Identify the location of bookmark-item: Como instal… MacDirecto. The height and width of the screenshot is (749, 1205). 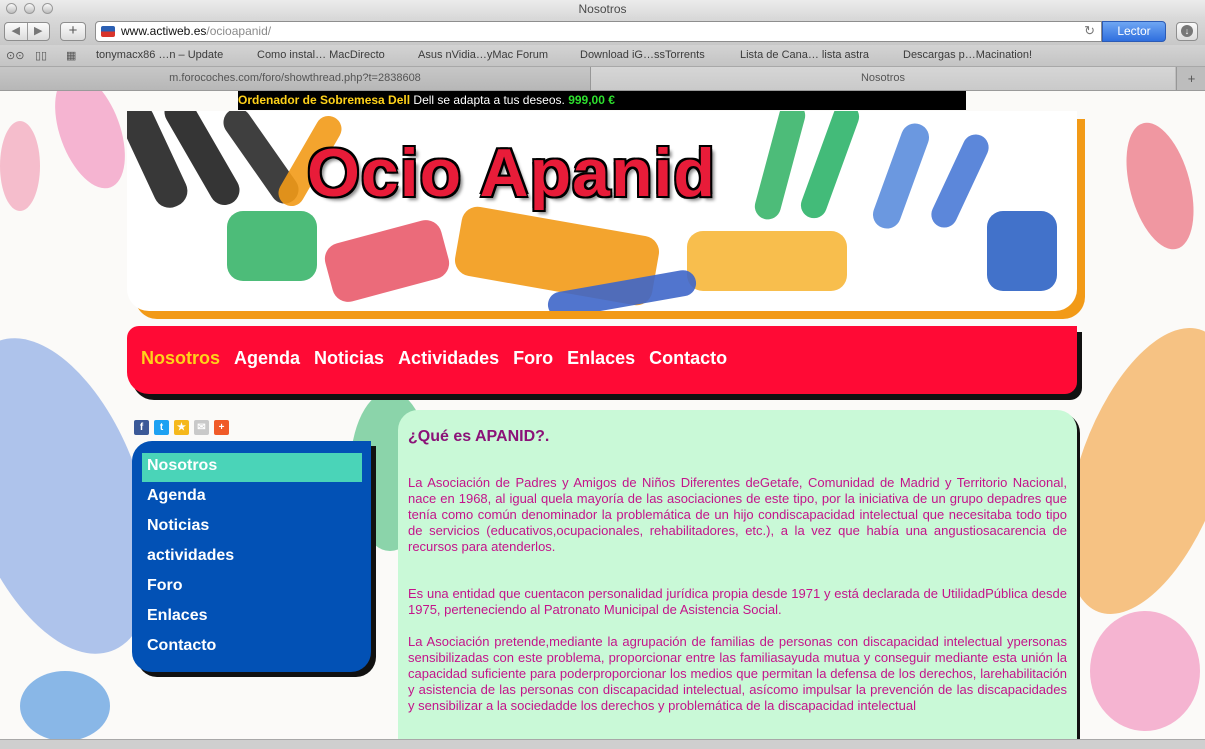
(321, 55).